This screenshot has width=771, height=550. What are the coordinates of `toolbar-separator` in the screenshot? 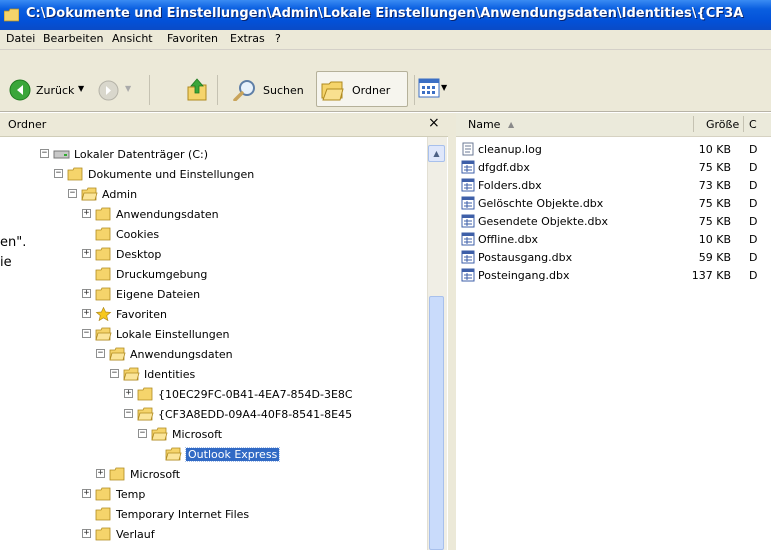 It's located at (149, 90).